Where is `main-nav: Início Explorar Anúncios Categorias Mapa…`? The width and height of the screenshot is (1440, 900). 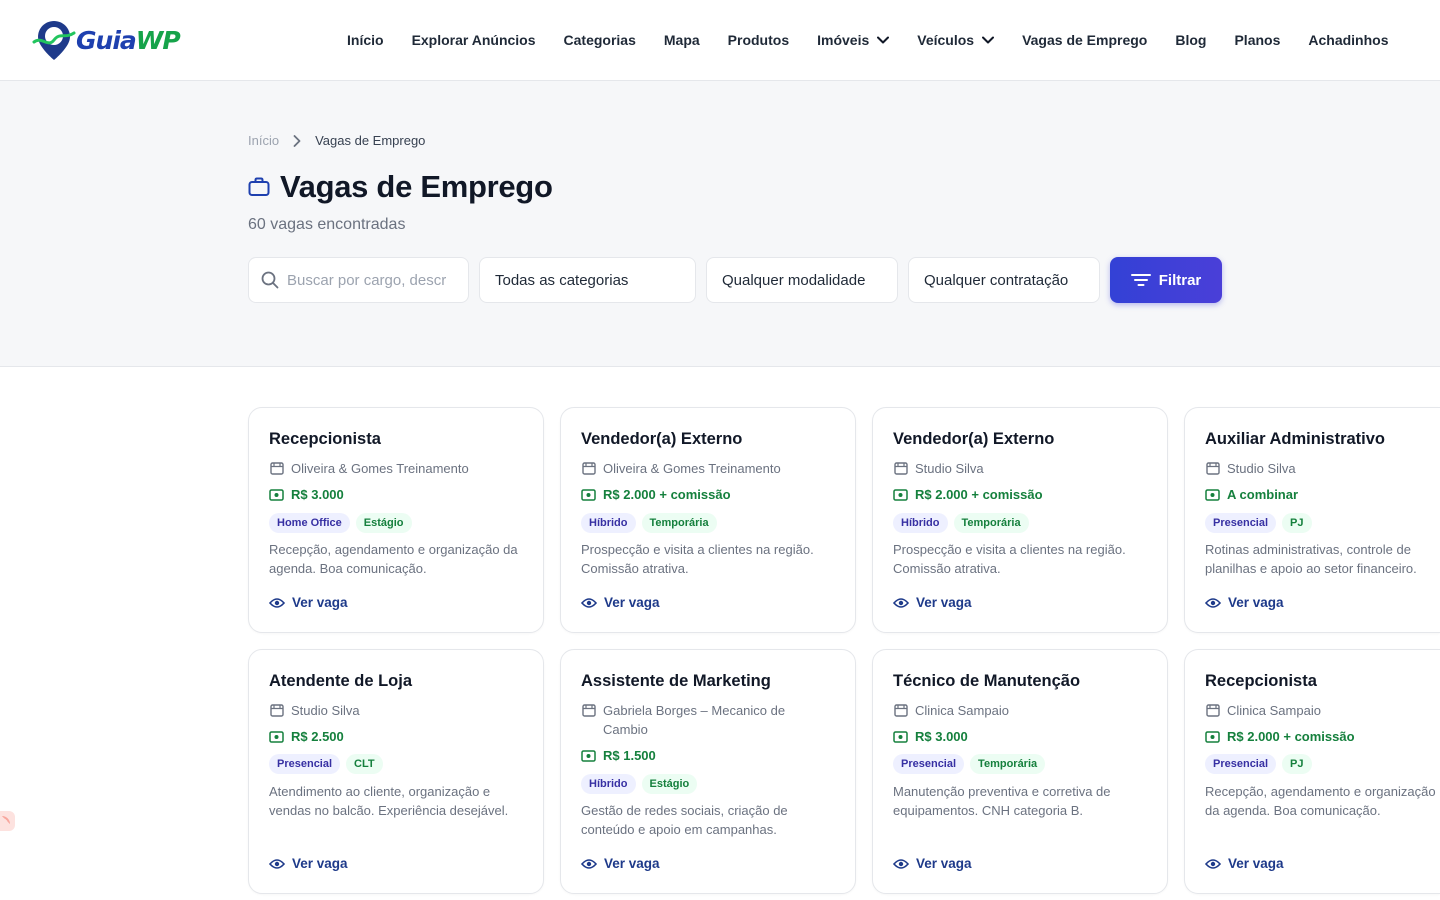
main-nav: Início Explorar Anúncios Categorias Mapa… is located at coordinates (882, 40).